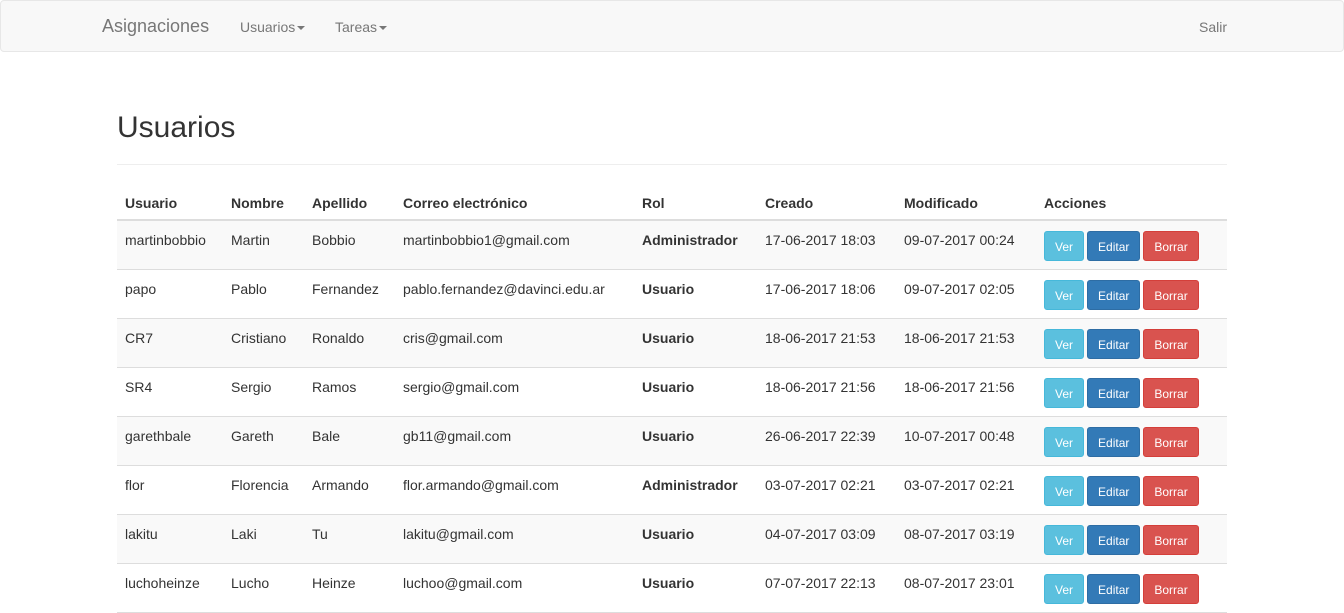  Describe the element at coordinates (170, 203) in the screenshot. I see `header-usuario: Usuario` at that location.